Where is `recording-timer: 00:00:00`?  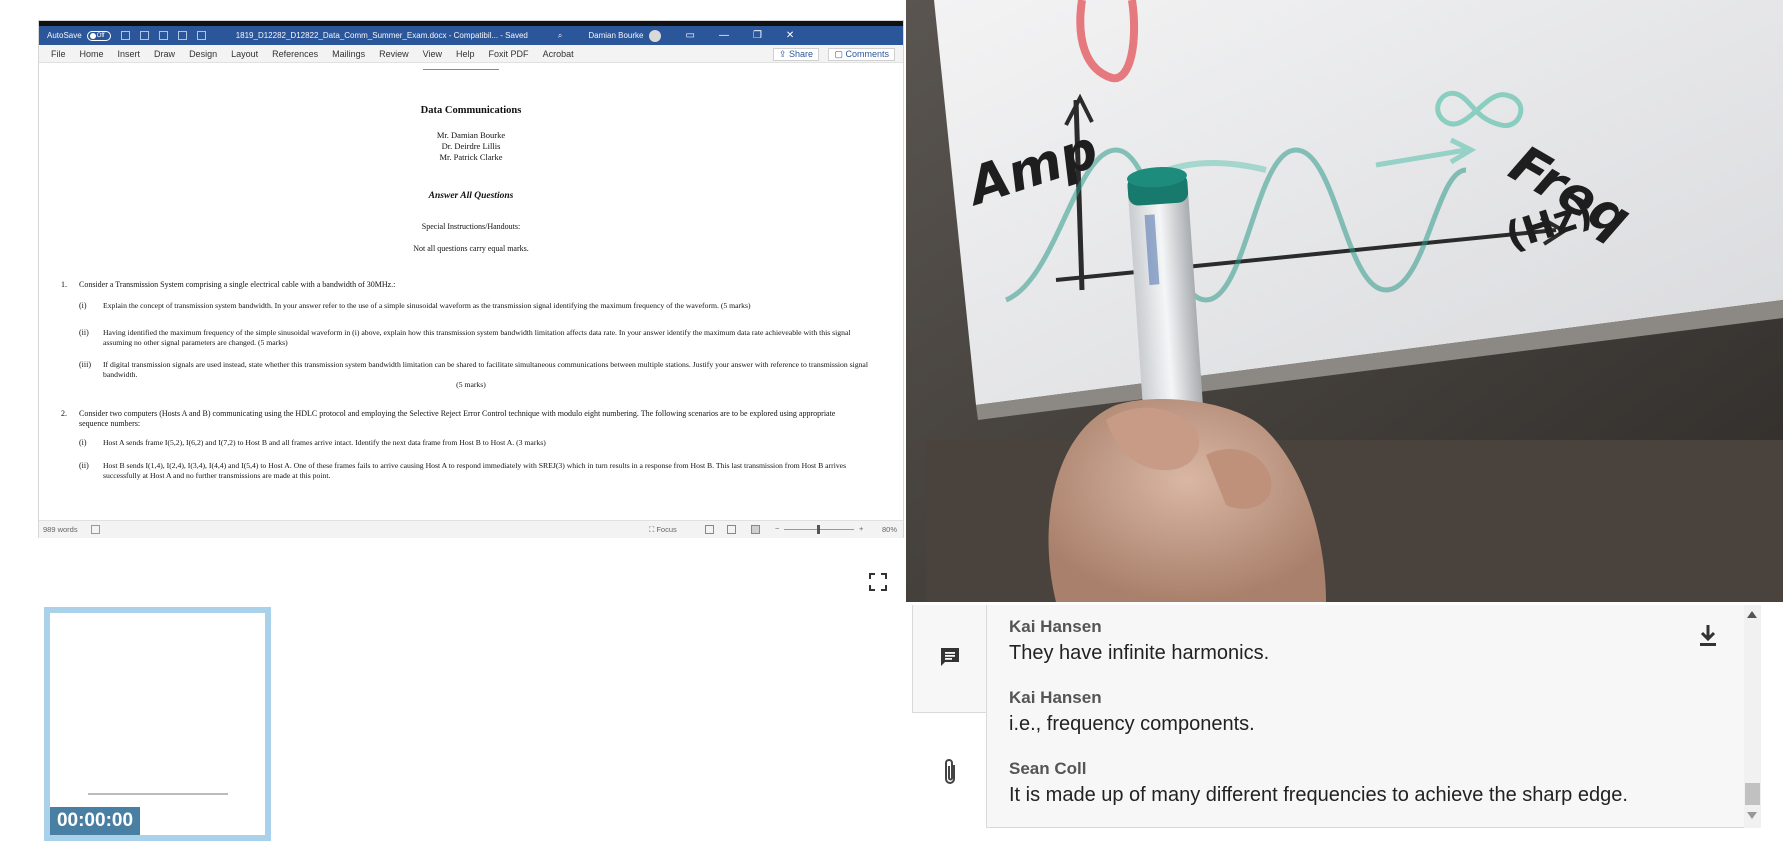
recording-timer: 00:00:00 is located at coordinates (95, 821).